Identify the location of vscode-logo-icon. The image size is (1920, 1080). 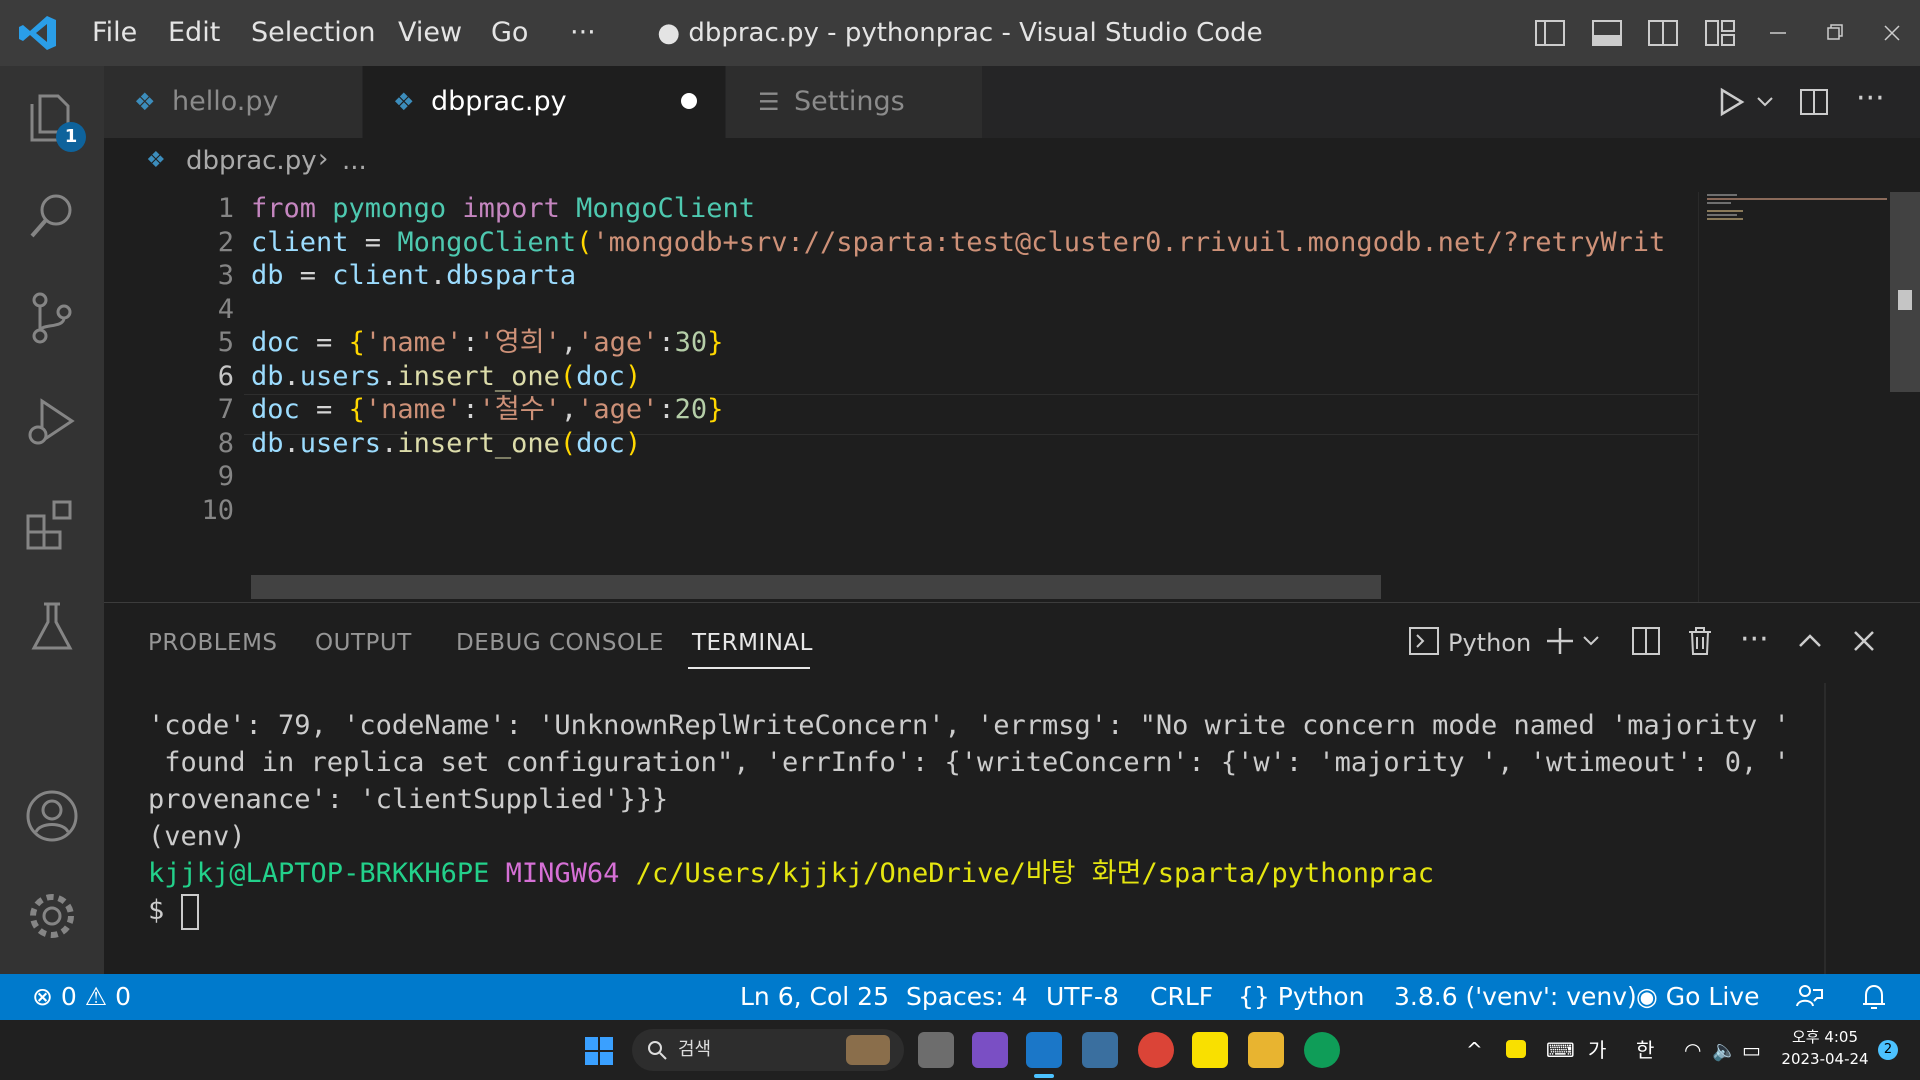
(38, 33).